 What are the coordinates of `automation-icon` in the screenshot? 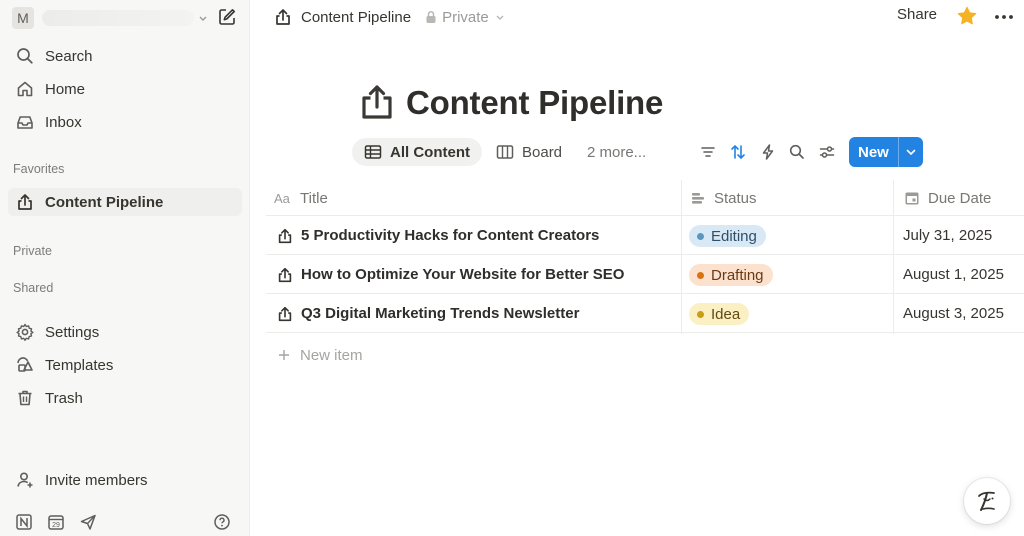 It's located at (768, 152).